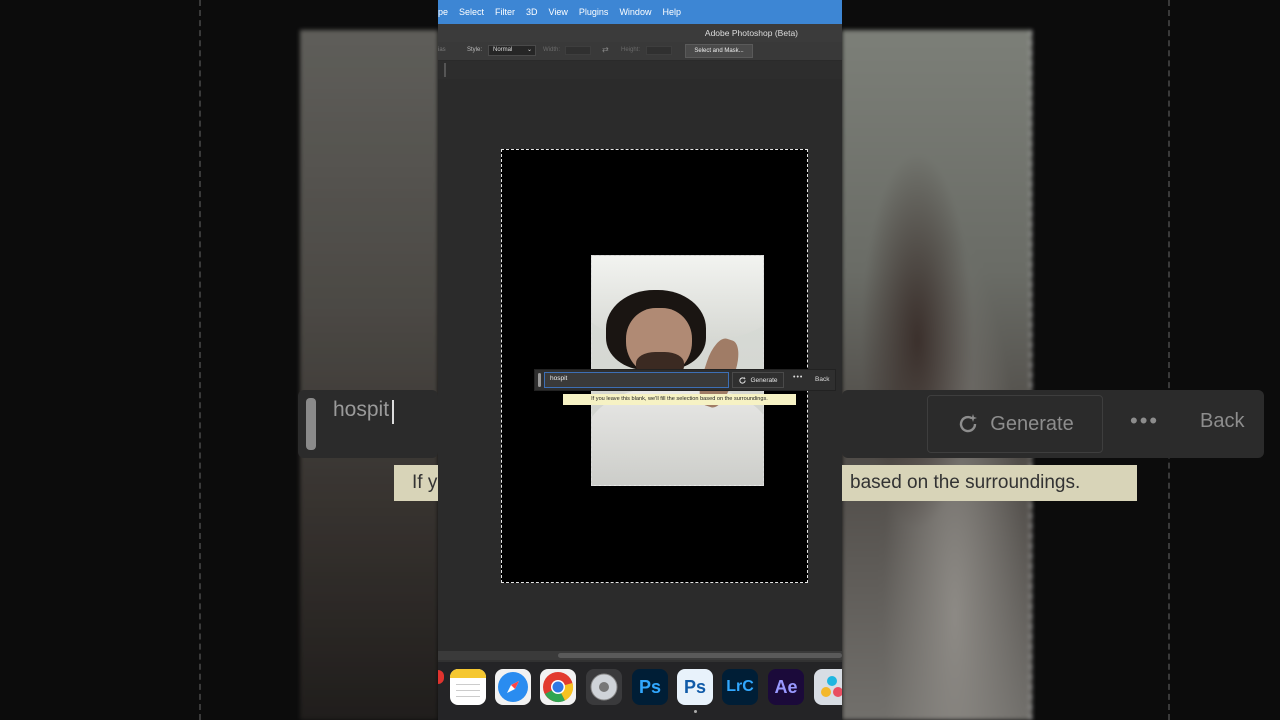 Image resolution: width=1280 pixels, height=720 pixels. Describe the element at coordinates (1032, 423) in the screenshot. I see `background-generate-label: Generate` at that location.